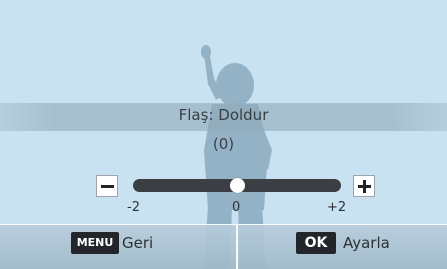  I want to click on bottom-bar-divider, so click(237, 246).